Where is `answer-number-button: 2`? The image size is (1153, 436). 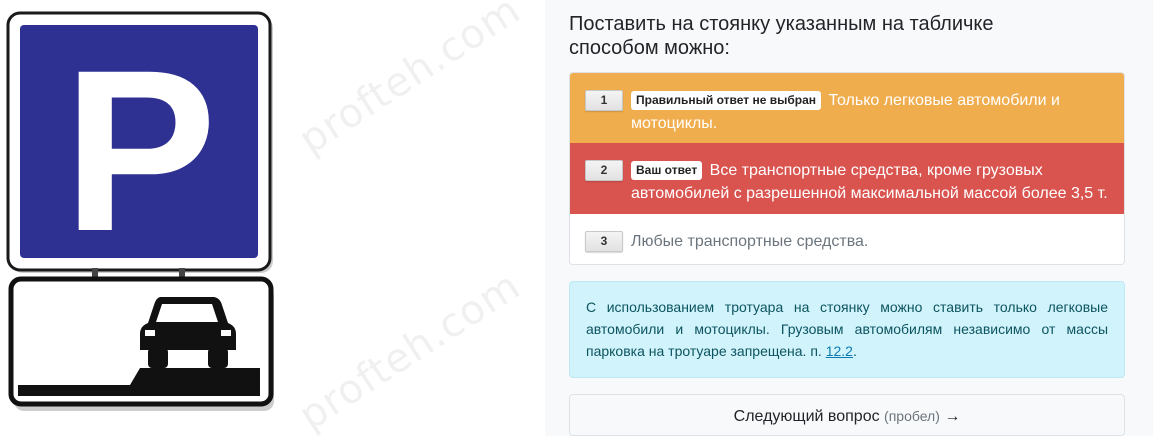 answer-number-button: 2 is located at coordinates (604, 170).